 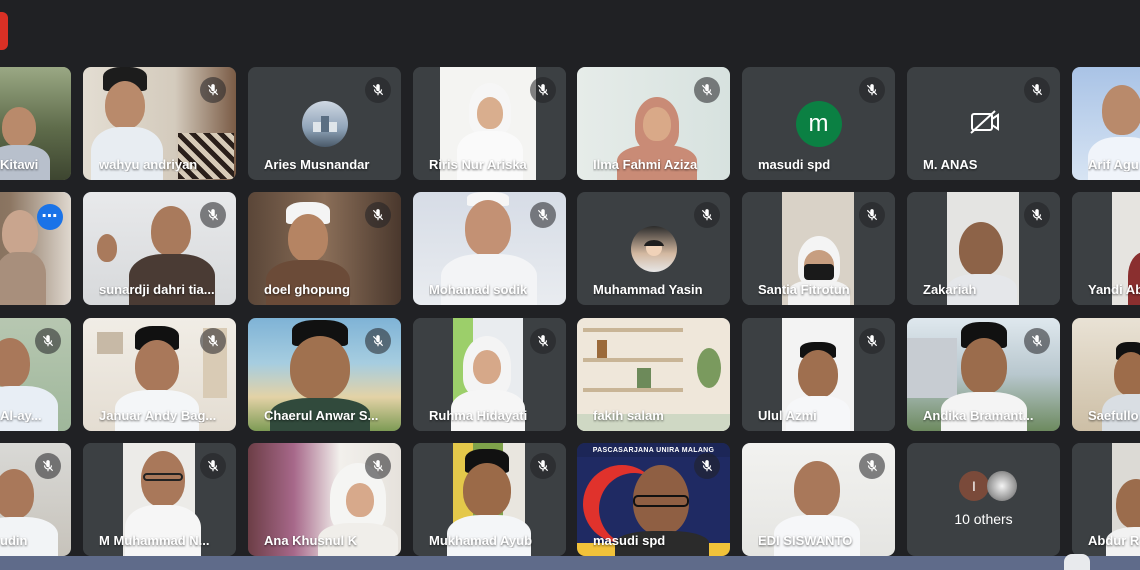 What do you see at coordinates (478, 415) in the screenshot?
I see `participant-name: Ruhma Hidayati` at bounding box center [478, 415].